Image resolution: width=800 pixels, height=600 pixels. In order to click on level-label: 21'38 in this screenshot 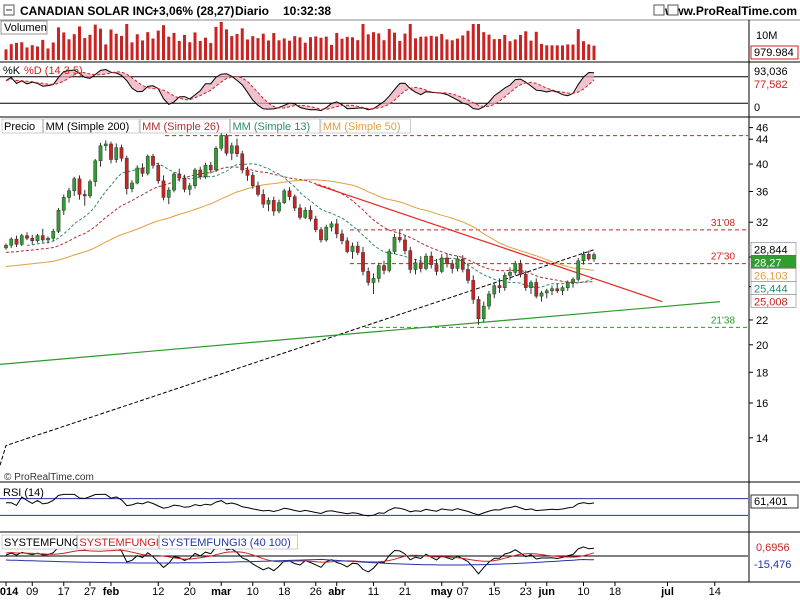, I will do `click(723, 320)`.